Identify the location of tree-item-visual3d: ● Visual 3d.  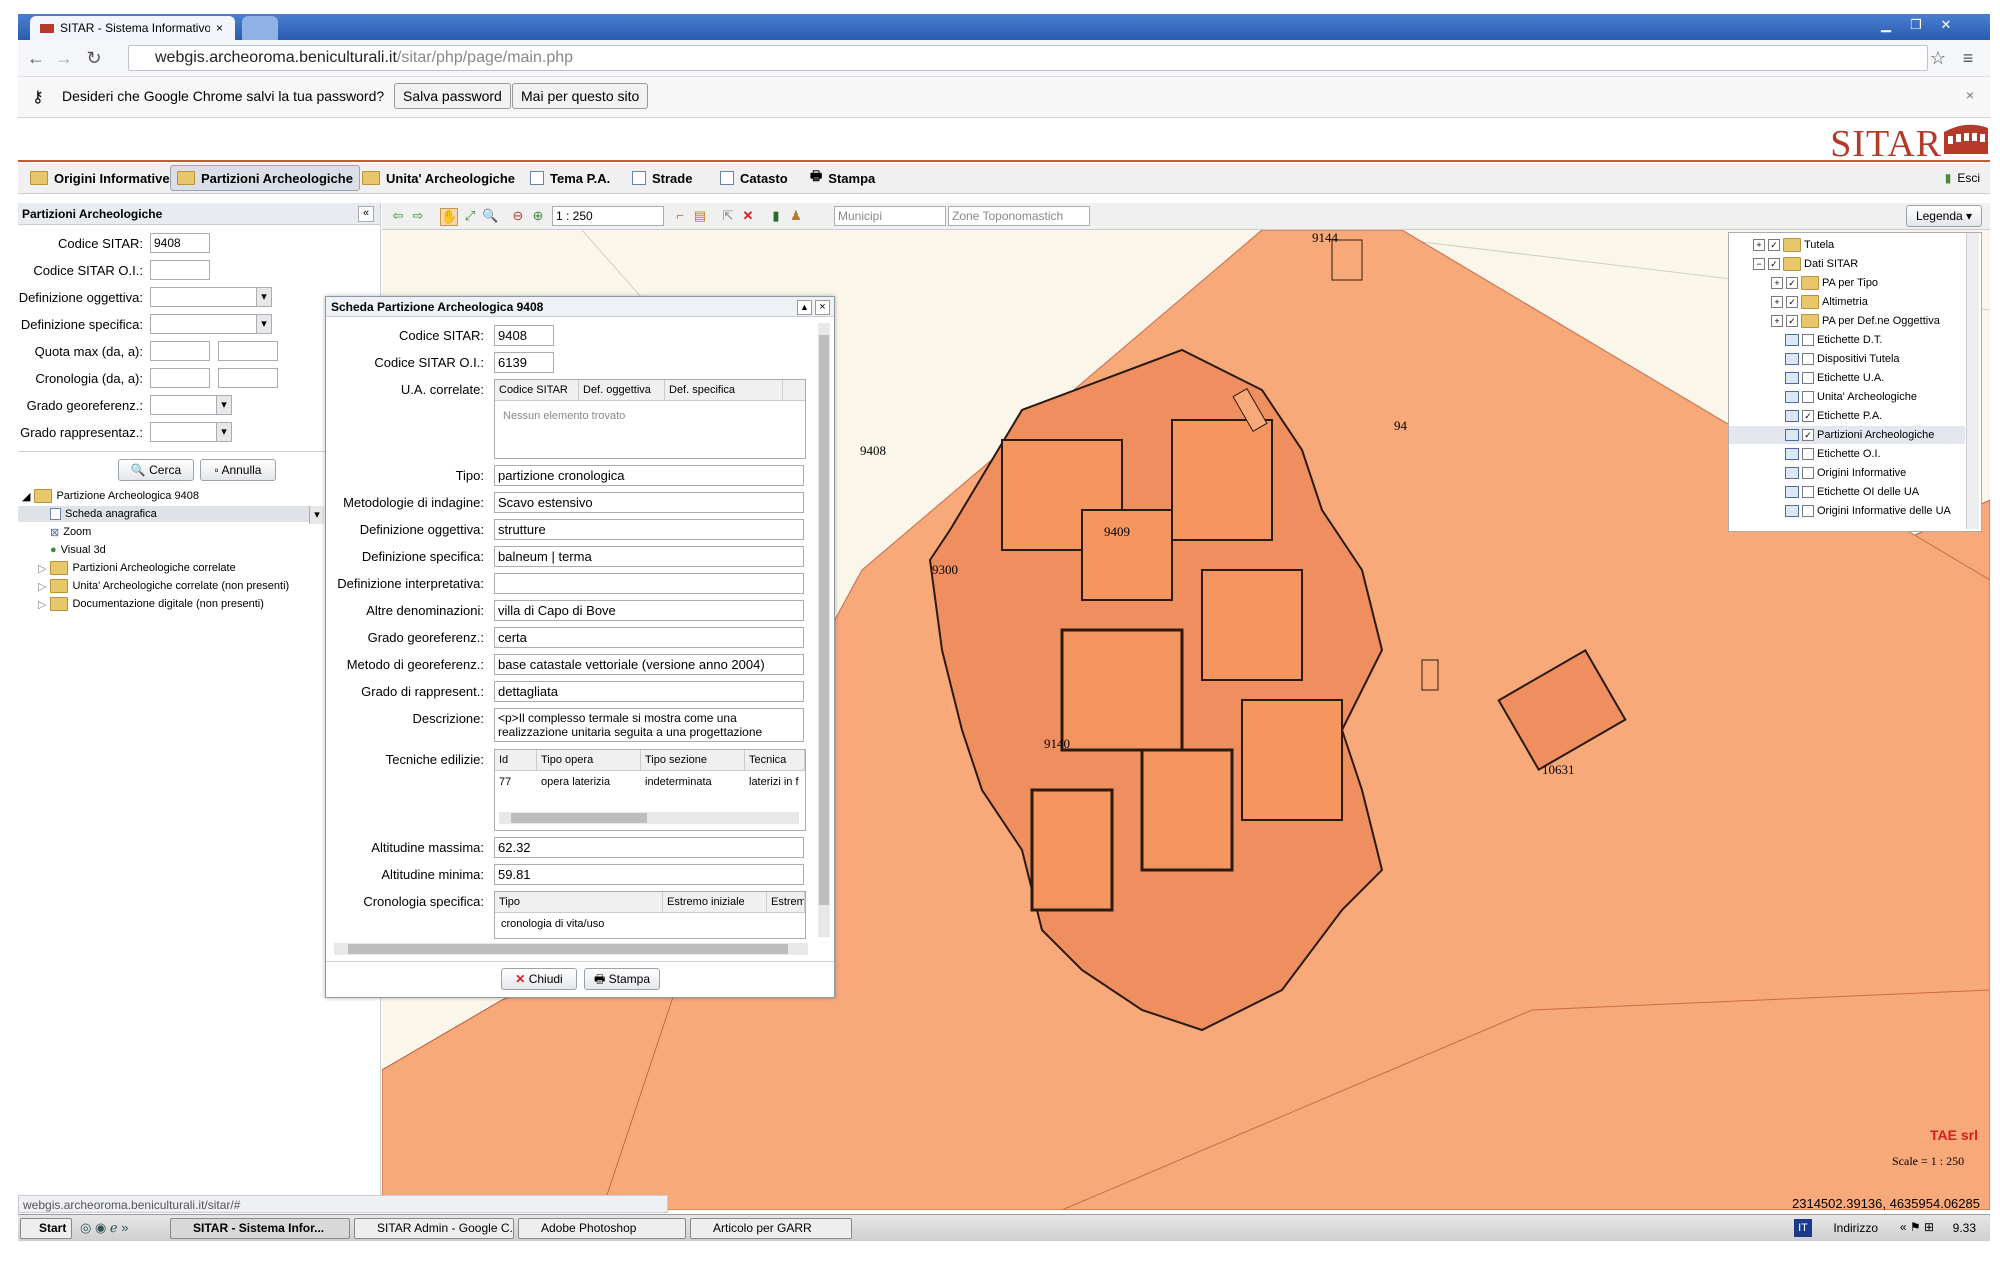
(78, 550).